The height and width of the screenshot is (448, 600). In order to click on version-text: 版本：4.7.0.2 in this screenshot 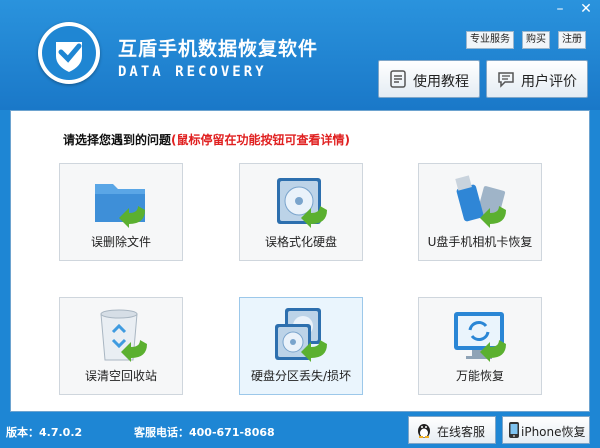, I will do `click(44, 432)`.